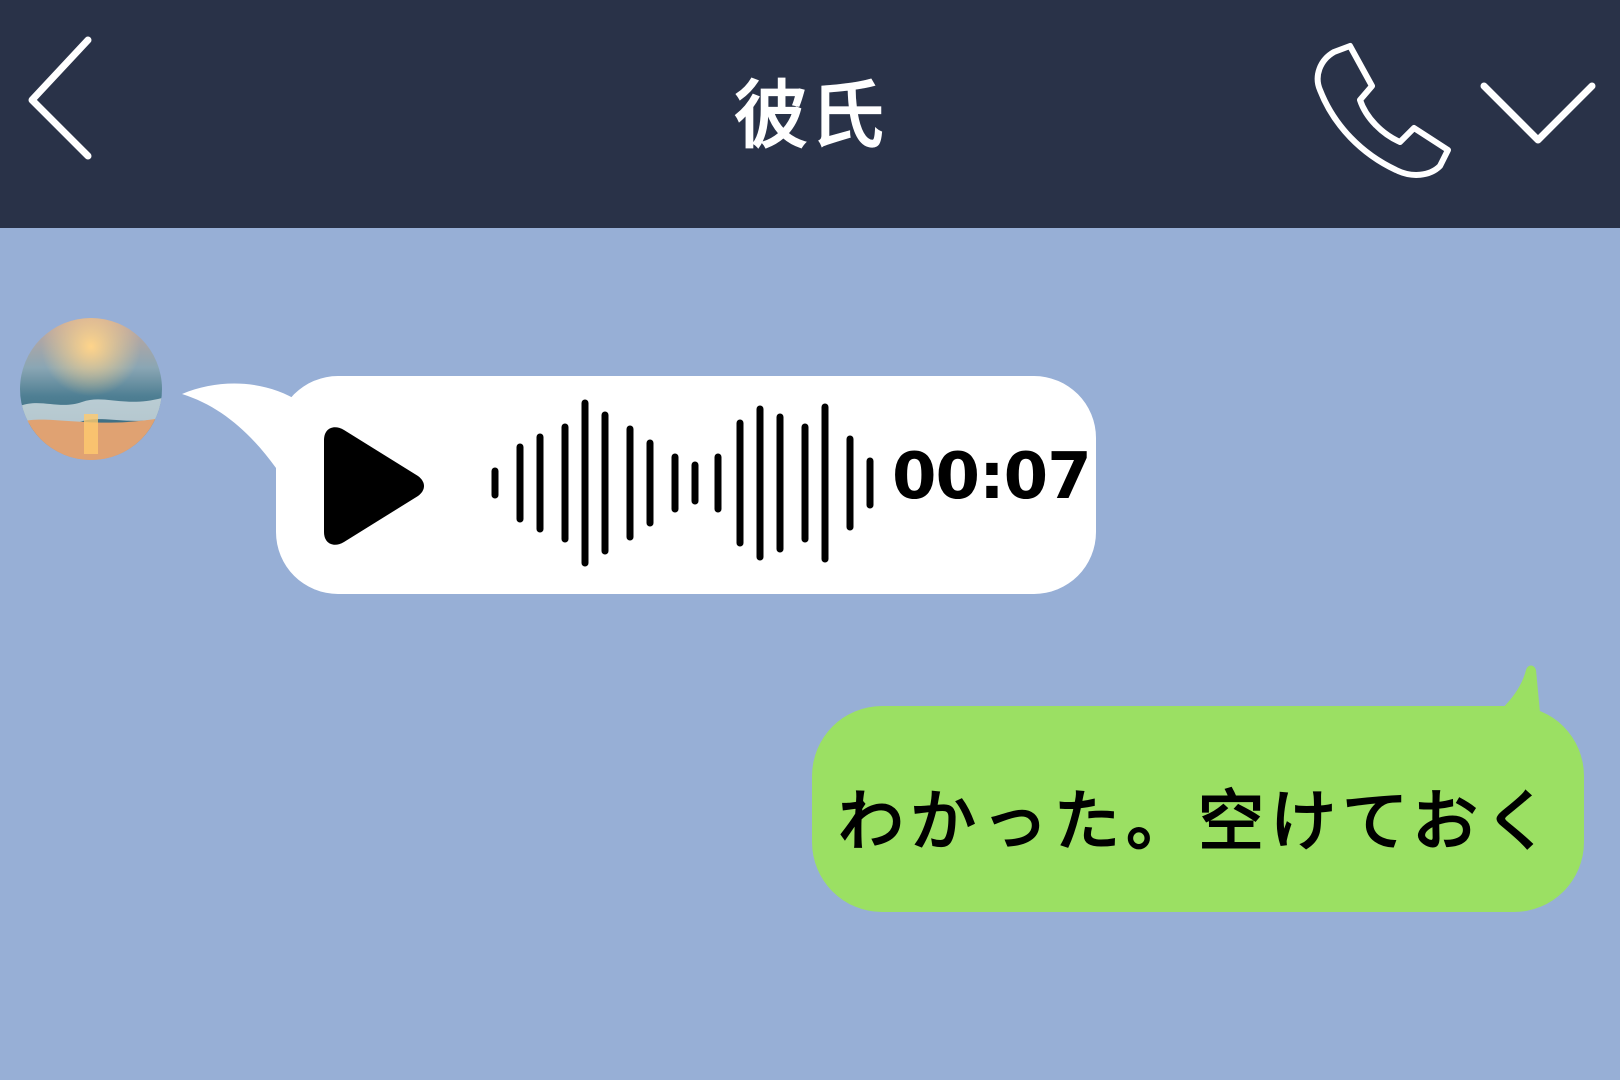 Image resolution: width=1620 pixels, height=1080 pixels. I want to click on outgoing-message-text: わかった。空けておく, so click(1197, 821).